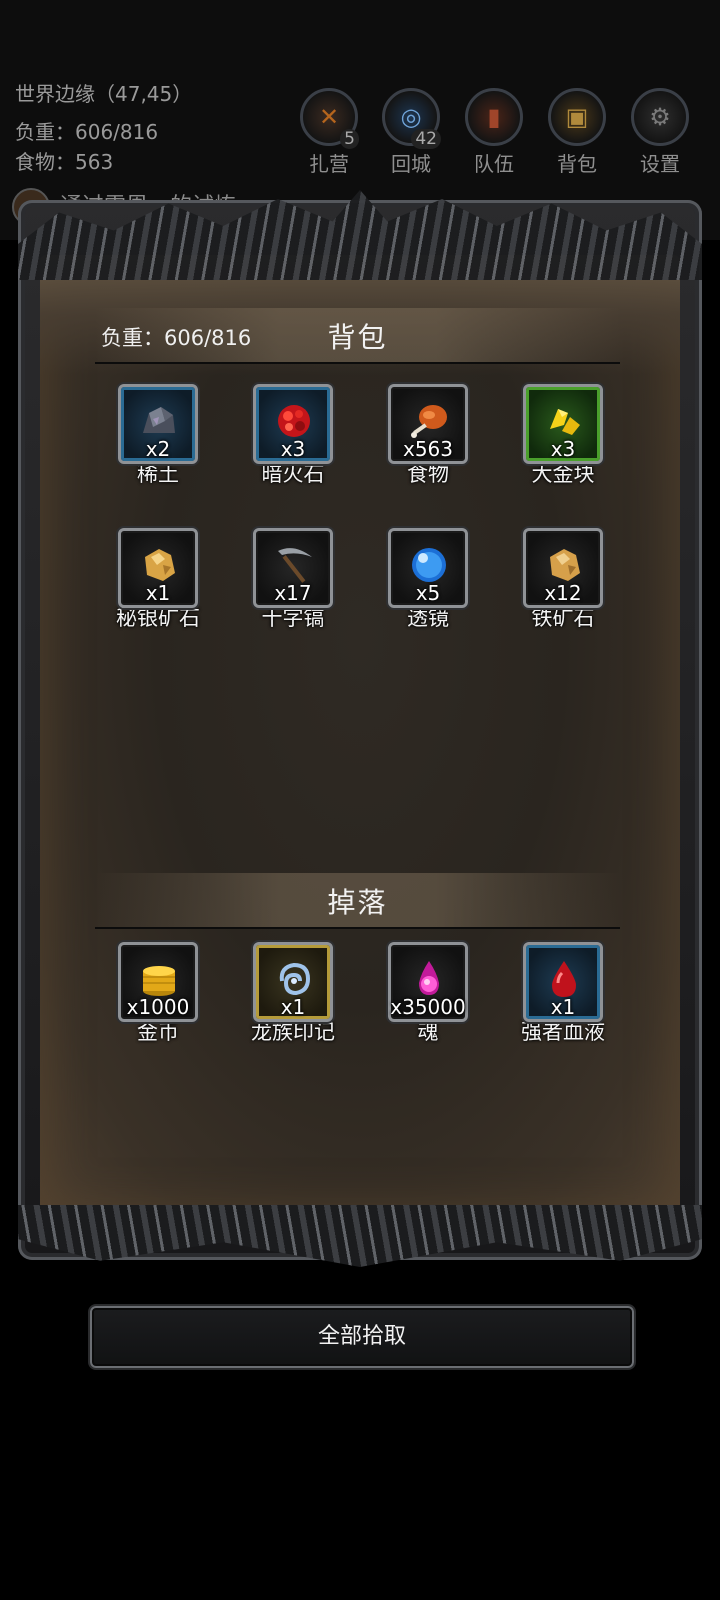  Describe the element at coordinates (577, 132) in the screenshot. I see `backpack-button: ▣ 背包` at that location.